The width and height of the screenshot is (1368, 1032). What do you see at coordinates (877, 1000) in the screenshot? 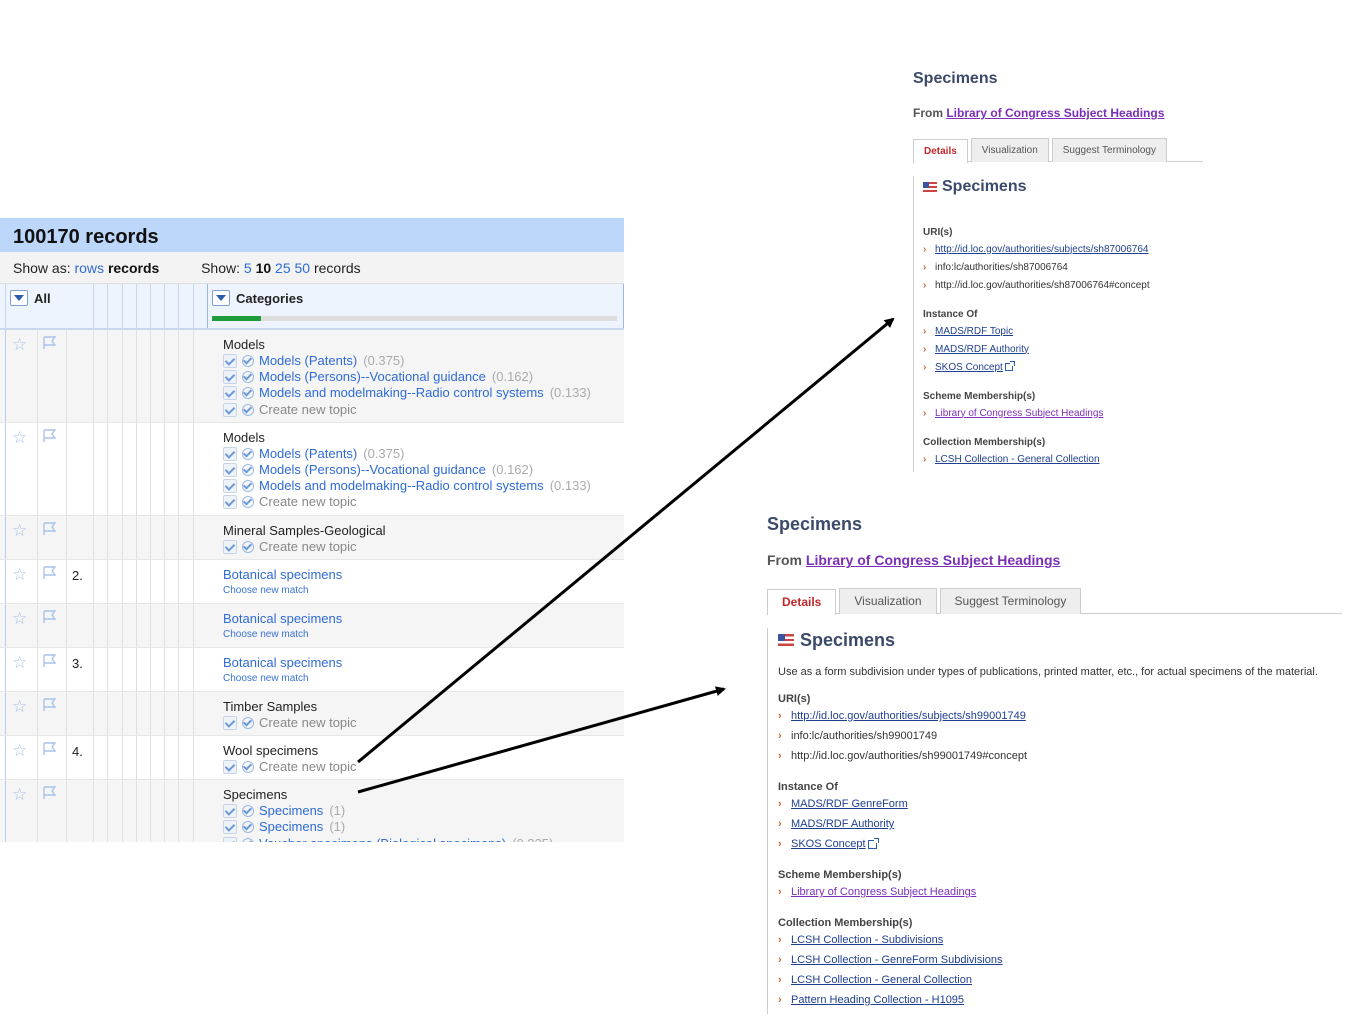
I see `collection-link: Pattern Heading Collection - H1095` at bounding box center [877, 1000].